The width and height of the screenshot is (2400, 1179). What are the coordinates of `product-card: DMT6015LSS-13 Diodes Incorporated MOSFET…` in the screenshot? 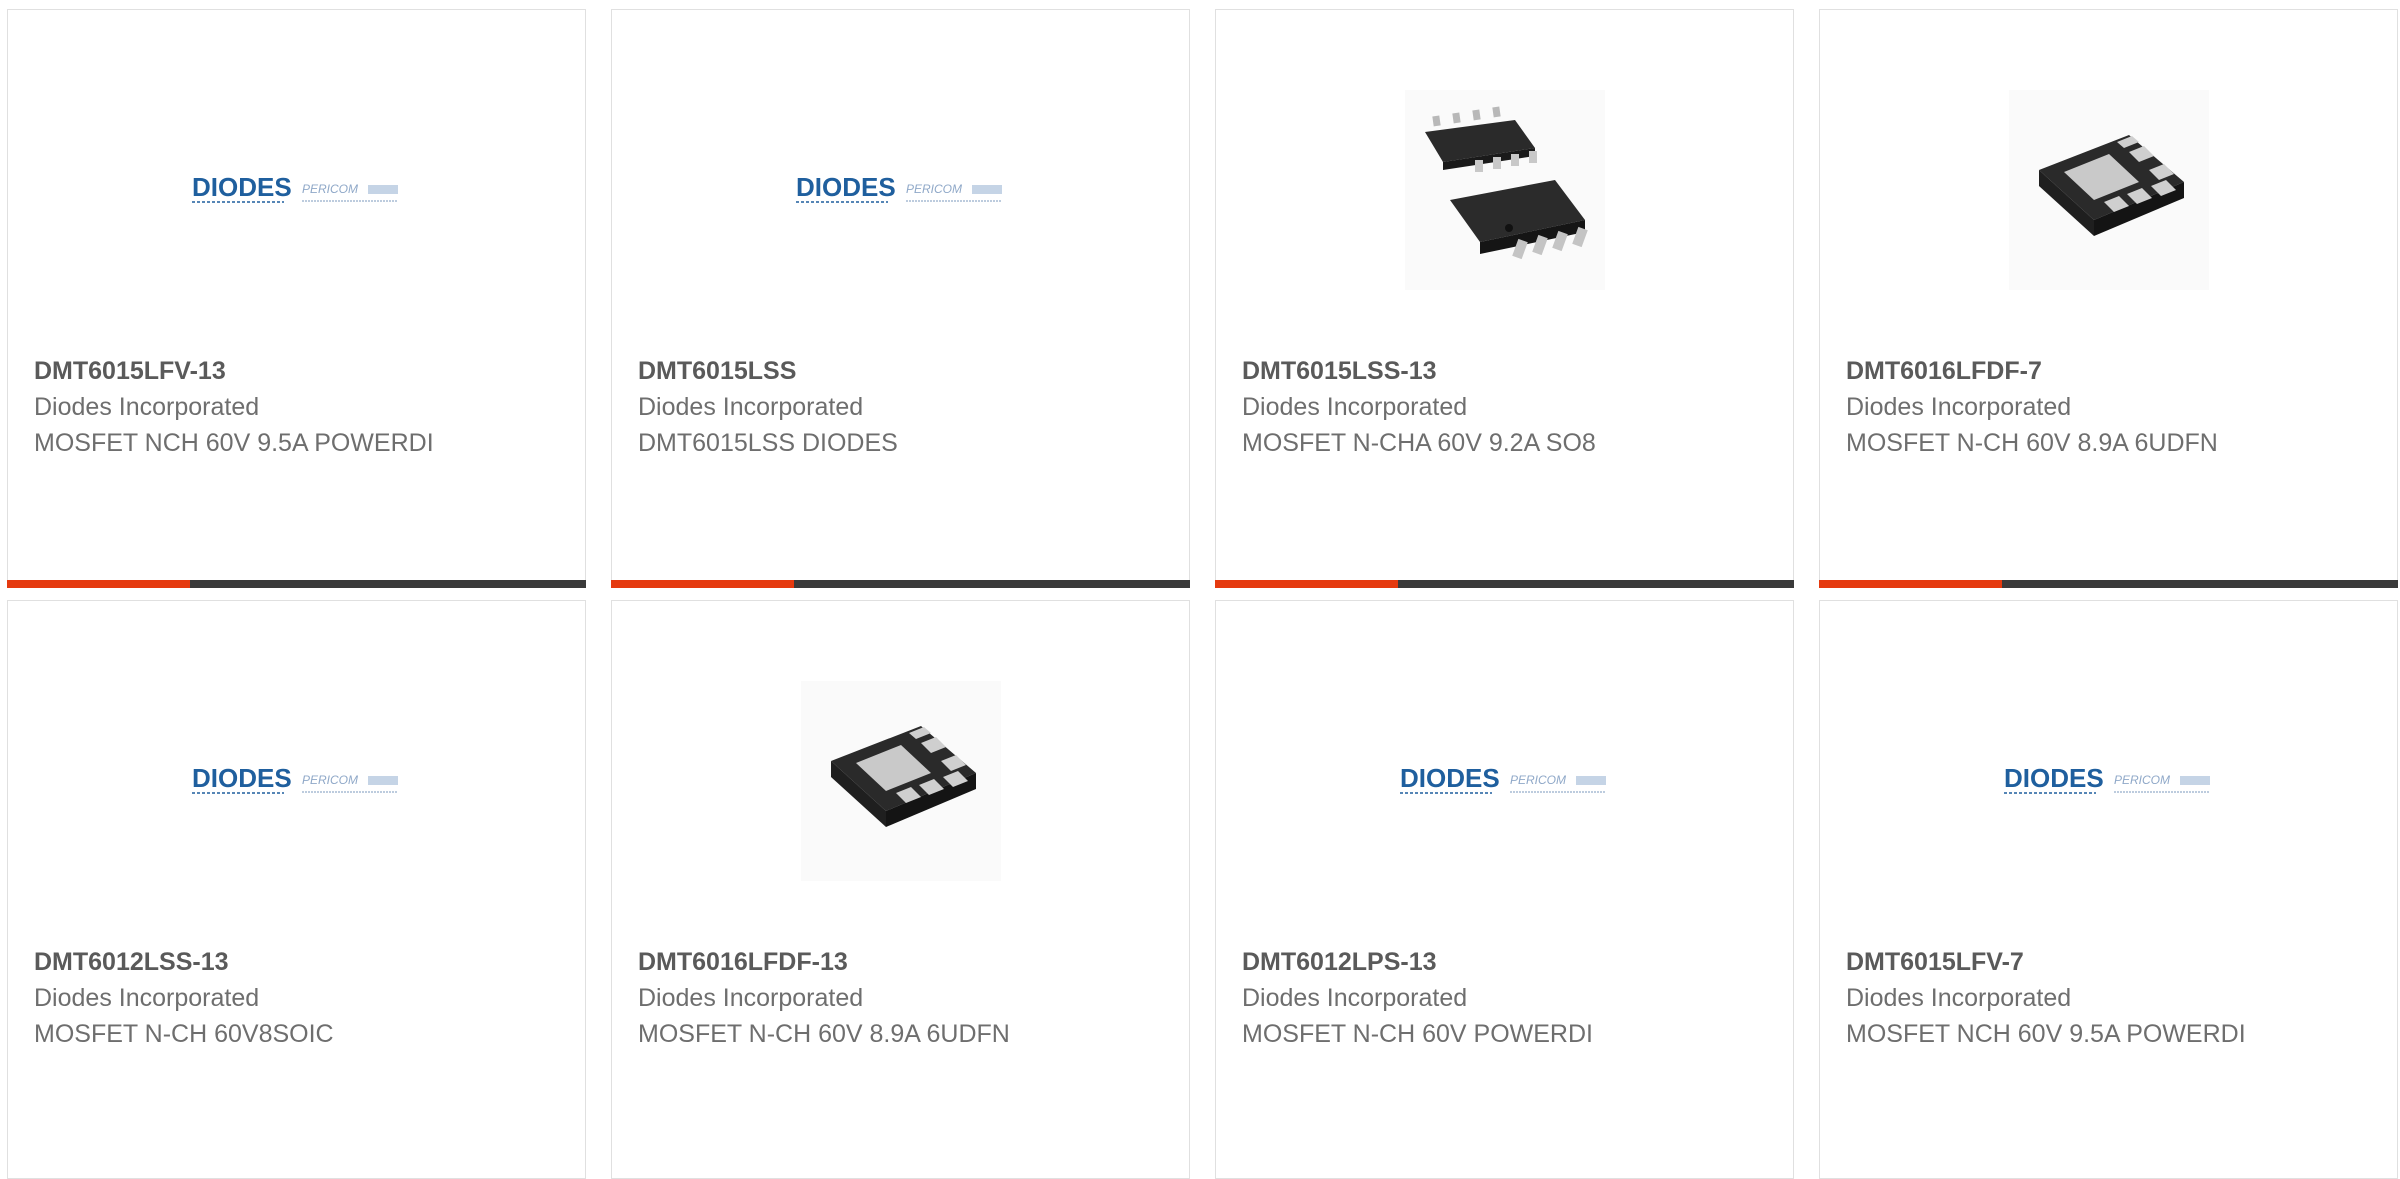 It's located at (1504, 298).